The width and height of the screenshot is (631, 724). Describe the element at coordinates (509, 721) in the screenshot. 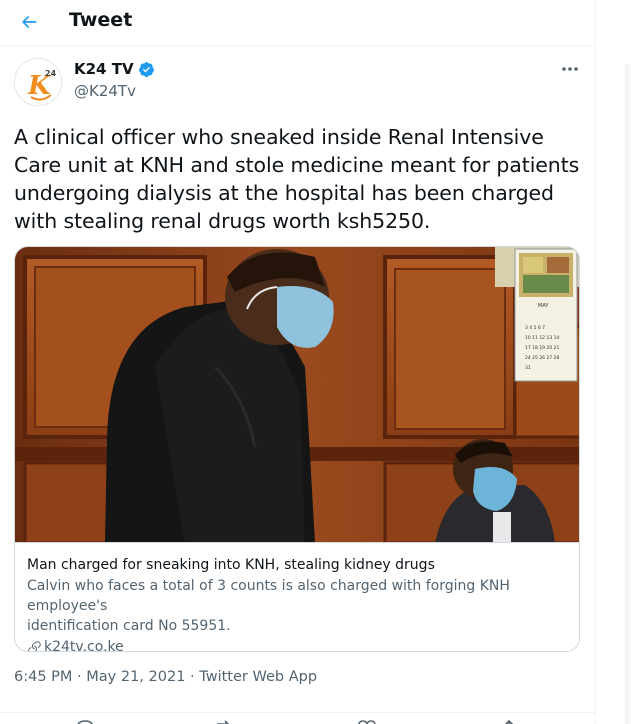

I see `share-icon` at that location.